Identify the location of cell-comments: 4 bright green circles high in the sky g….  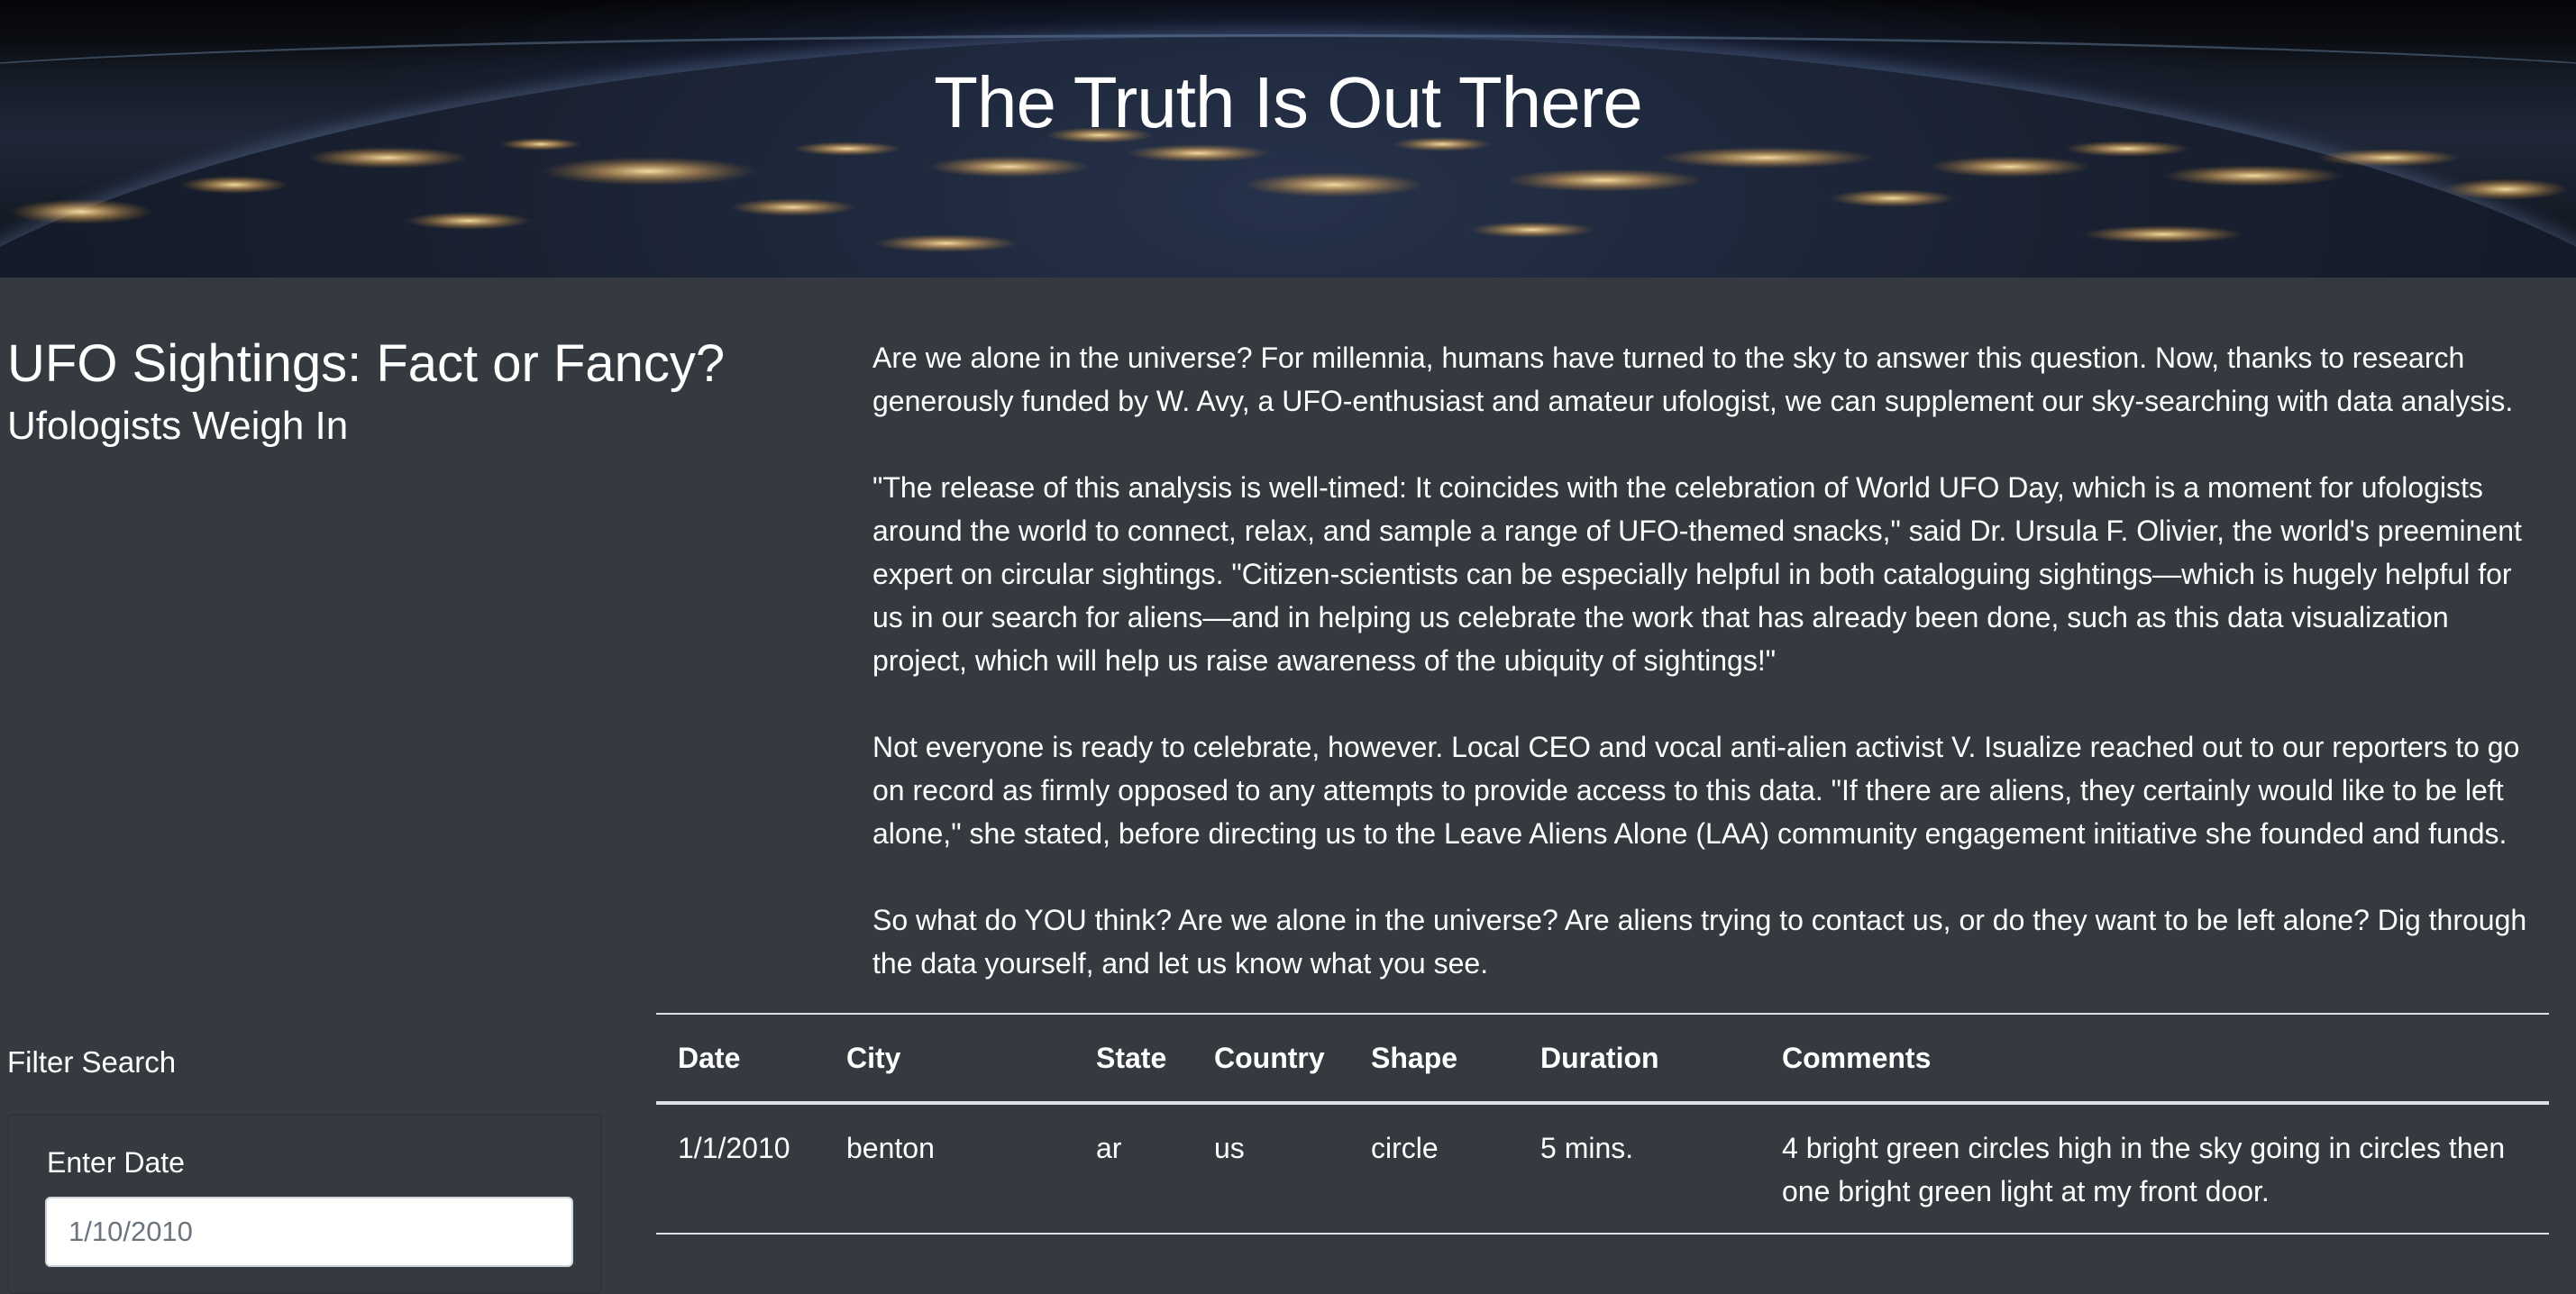
(2154, 1169).